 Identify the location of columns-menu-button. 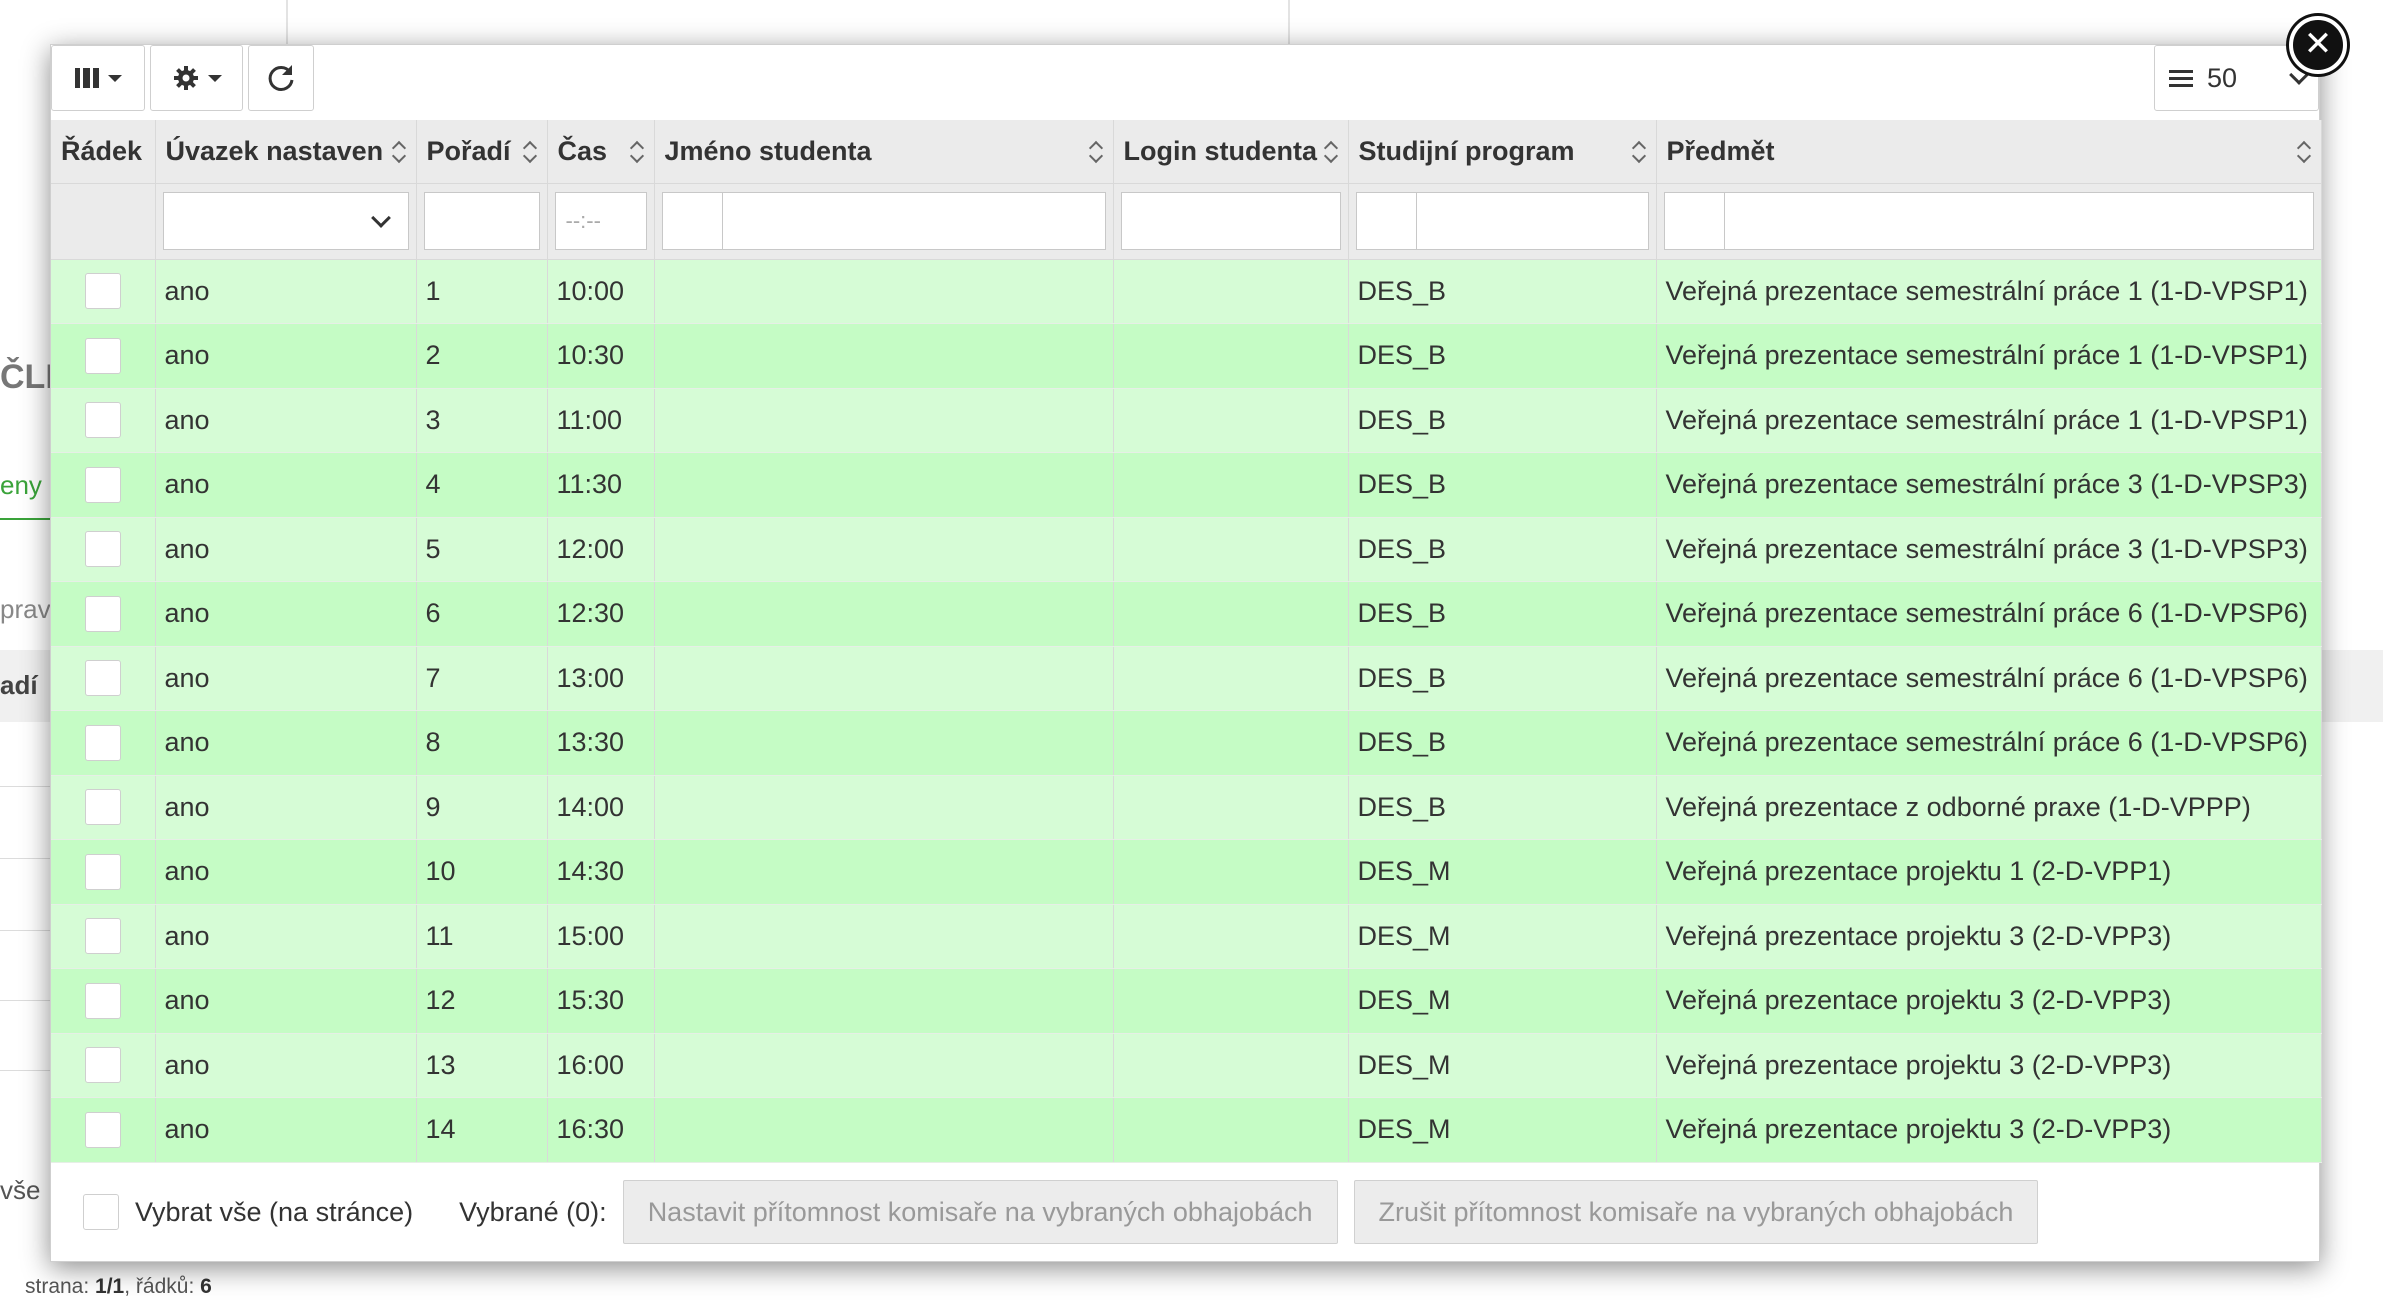
(98, 78).